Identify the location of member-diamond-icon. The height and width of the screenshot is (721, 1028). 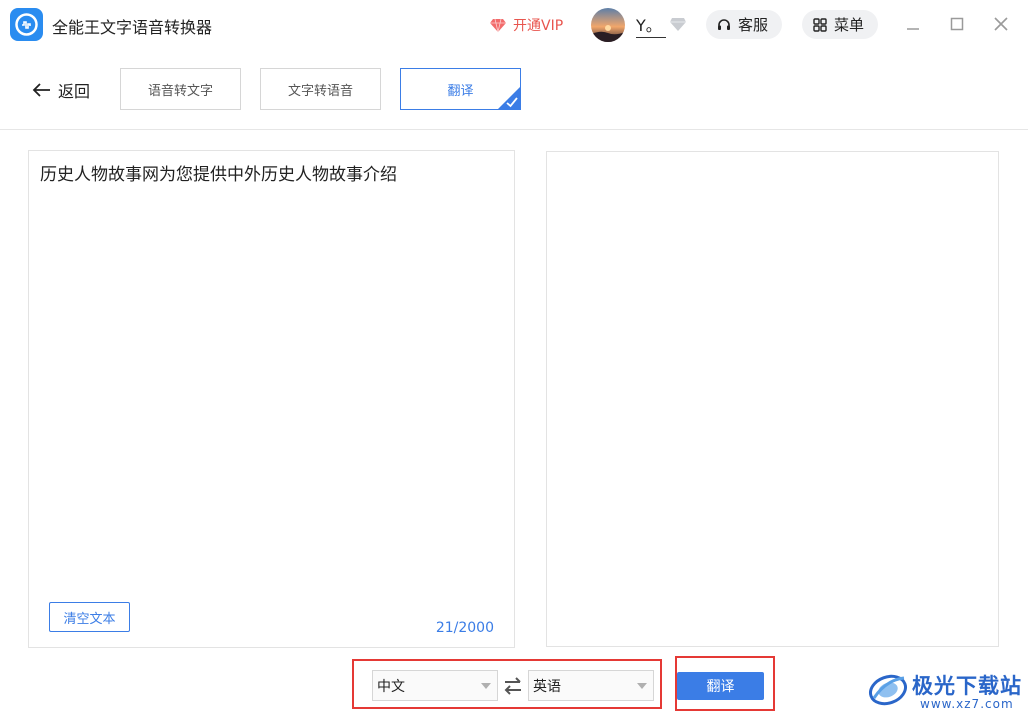
(678, 24).